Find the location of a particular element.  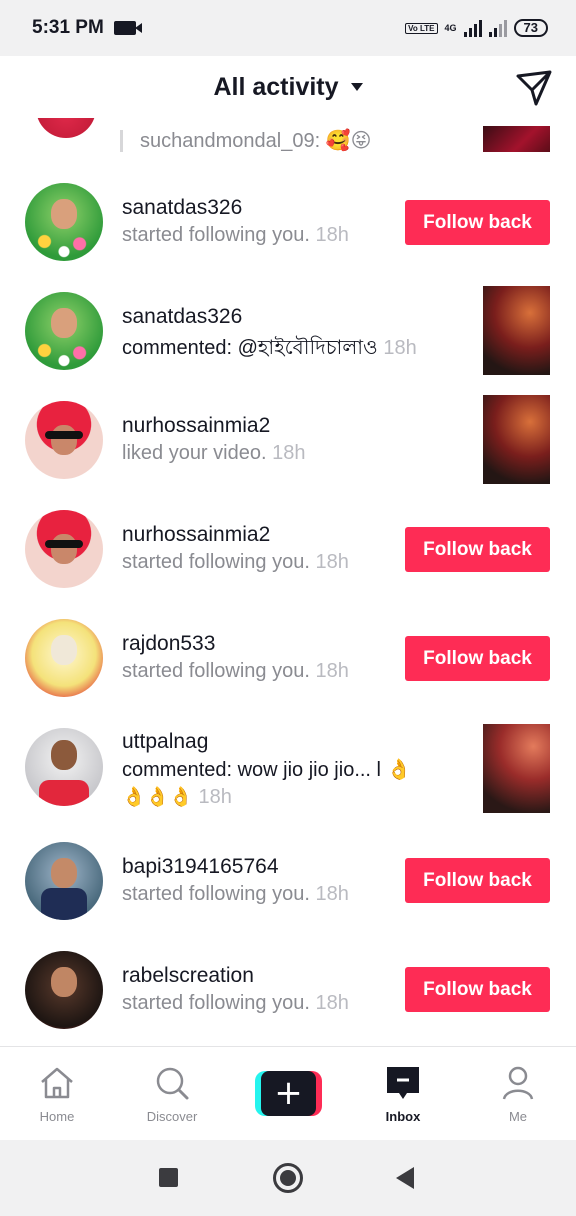

page-title: All activity is located at coordinates (276, 86).